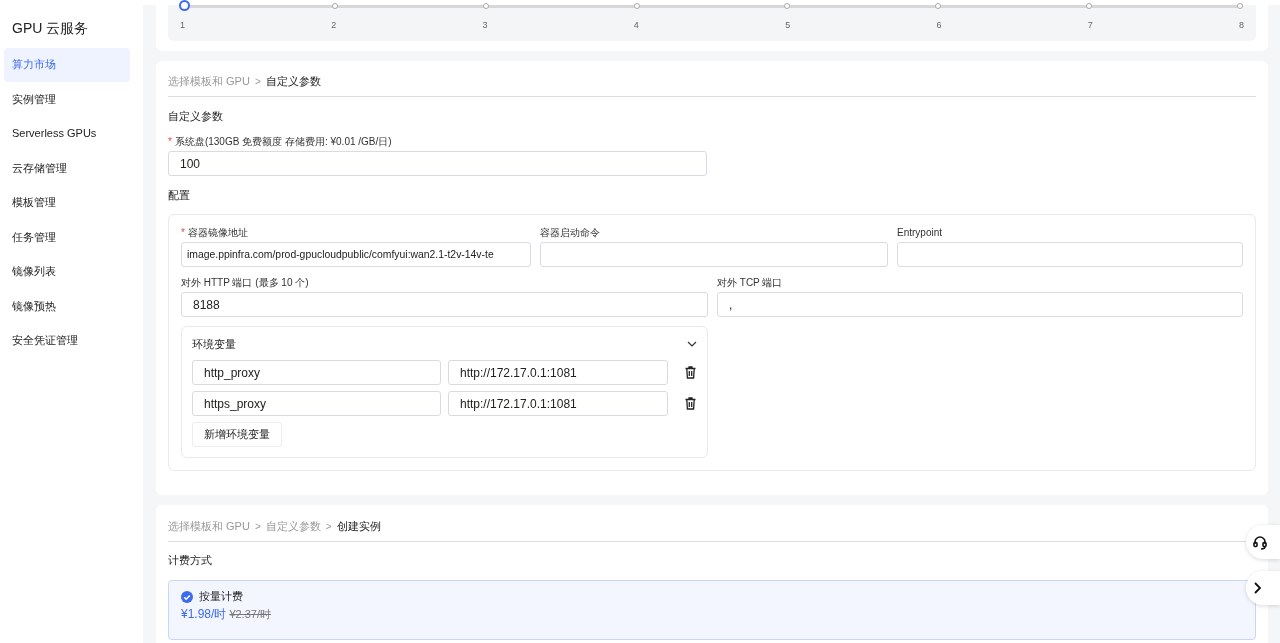 The image size is (1280, 643). I want to click on original-price: ¥2.37/时, so click(250, 614).